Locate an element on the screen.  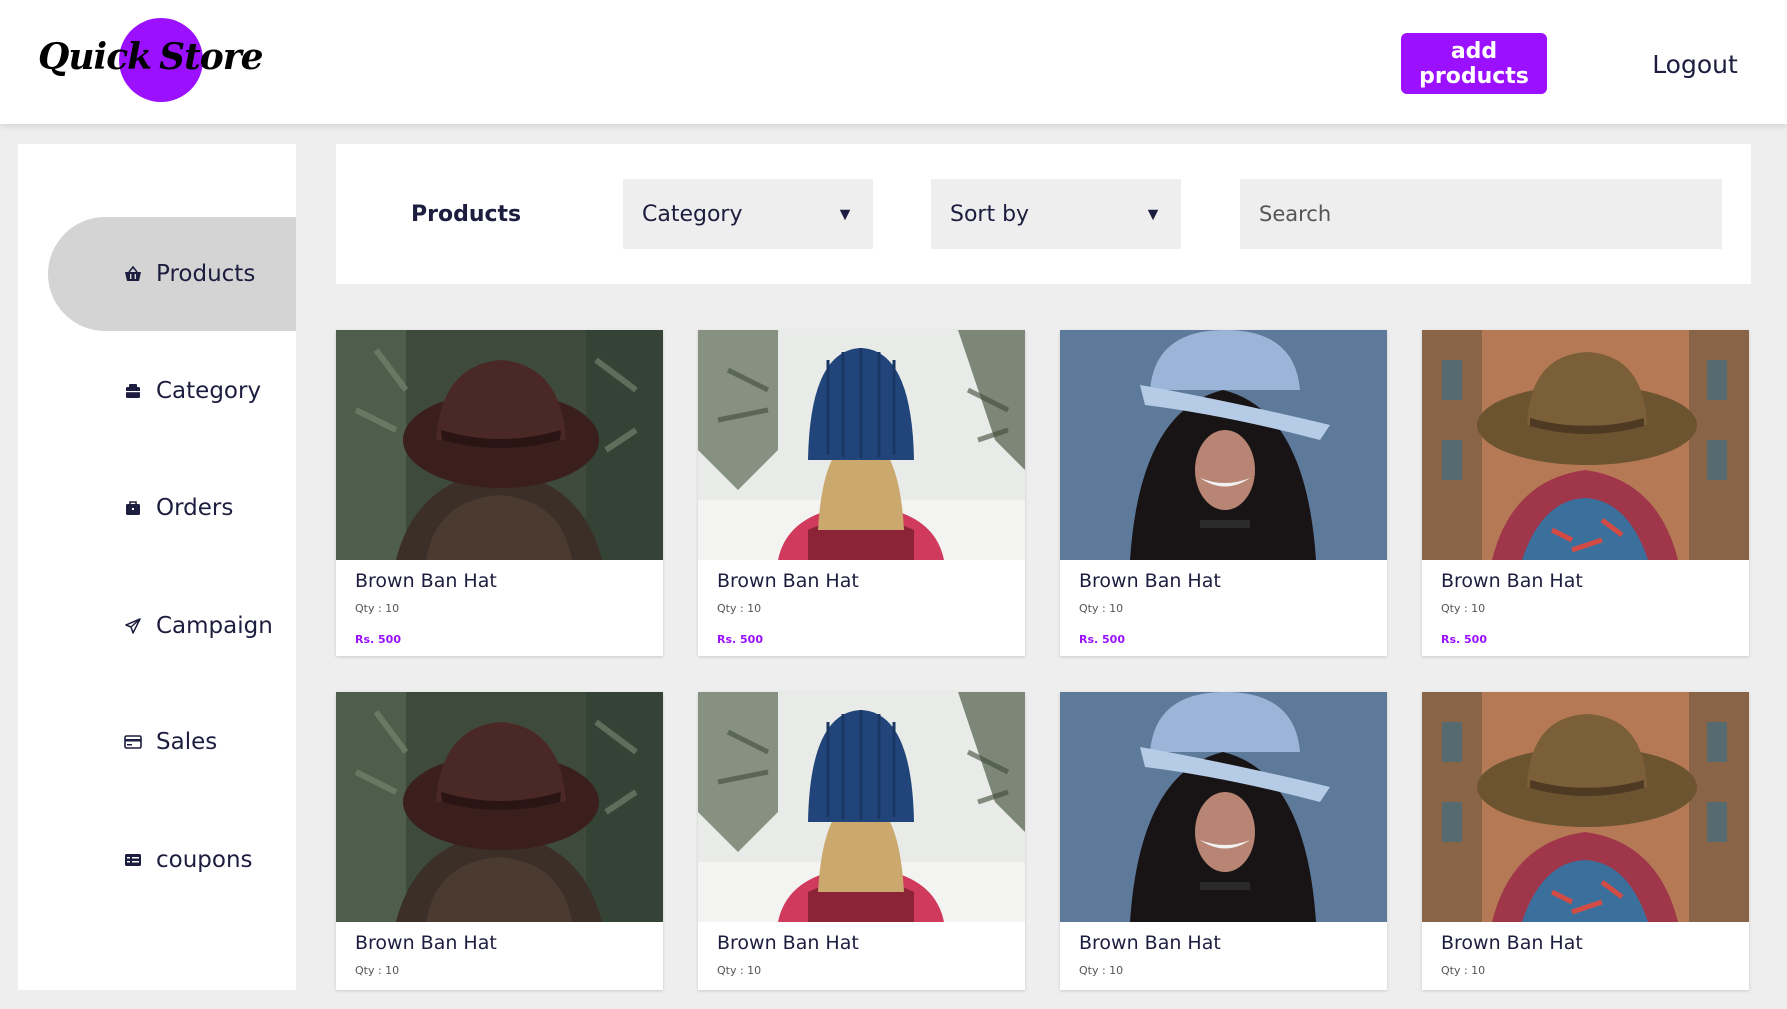
sidebar-item-label: Category is located at coordinates (209, 391).